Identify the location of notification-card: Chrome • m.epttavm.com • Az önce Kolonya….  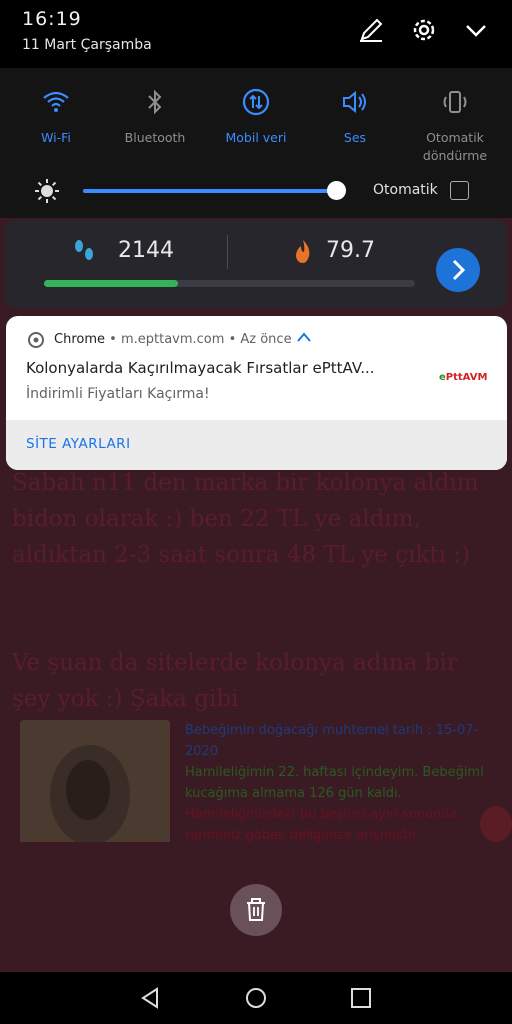
(256, 393).